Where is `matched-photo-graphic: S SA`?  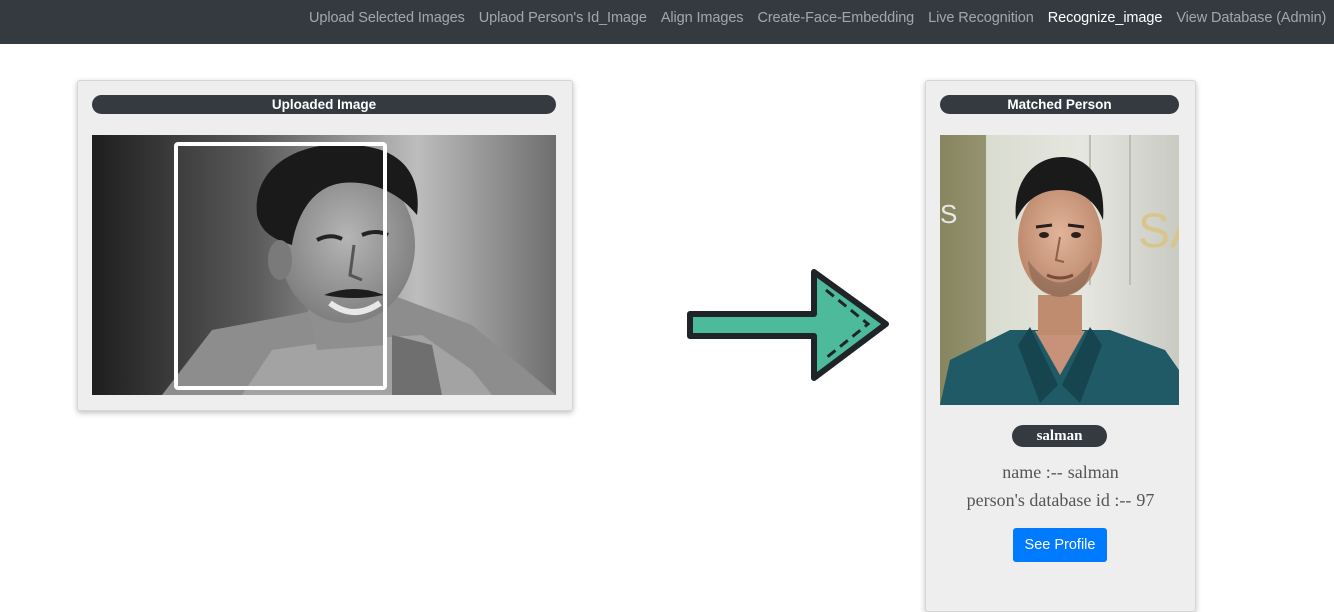 matched-photo-graphic: S SA is located at coordinates (1059, 270).